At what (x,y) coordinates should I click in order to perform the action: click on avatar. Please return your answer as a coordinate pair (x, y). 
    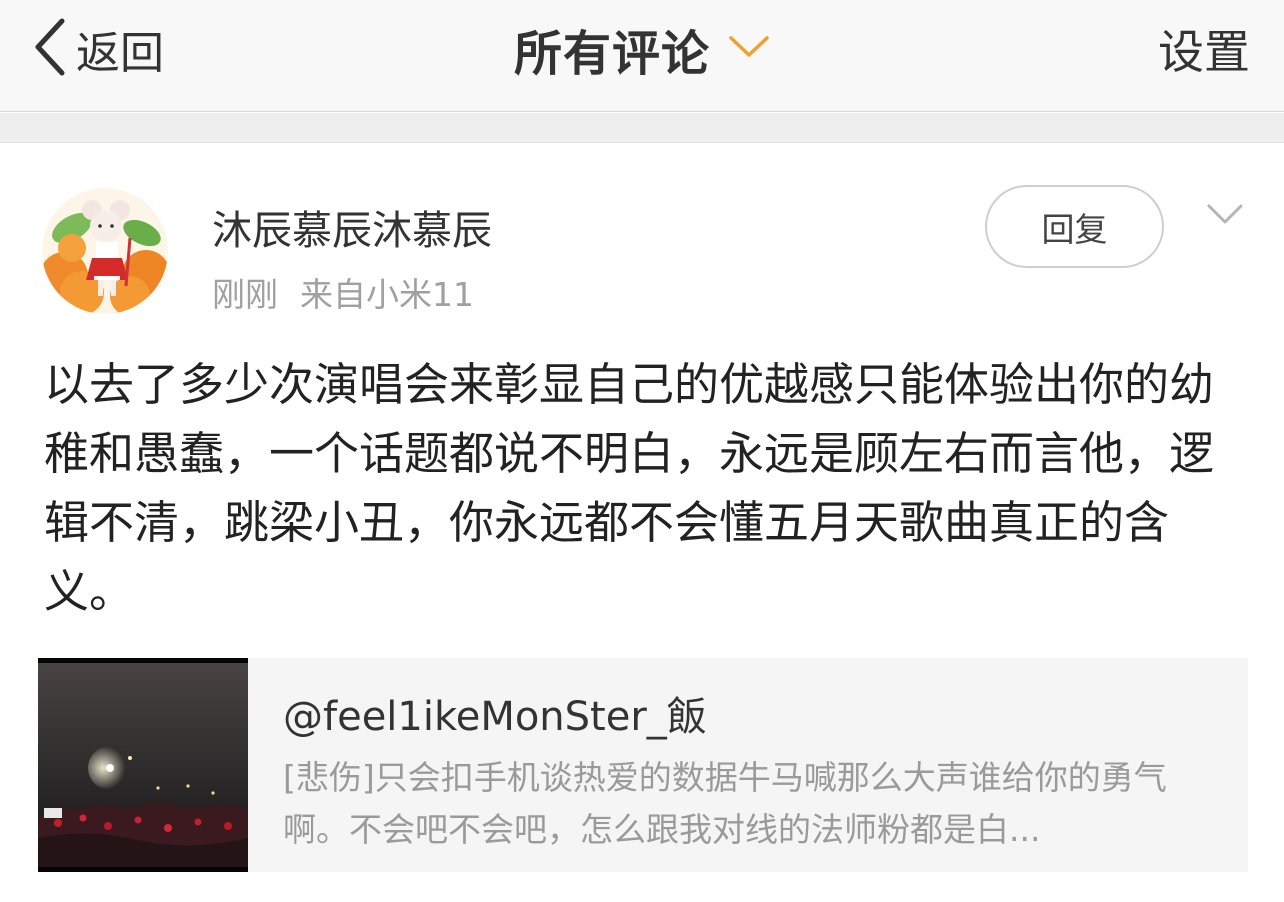
    Looking at the image, I should click on (105, 251).